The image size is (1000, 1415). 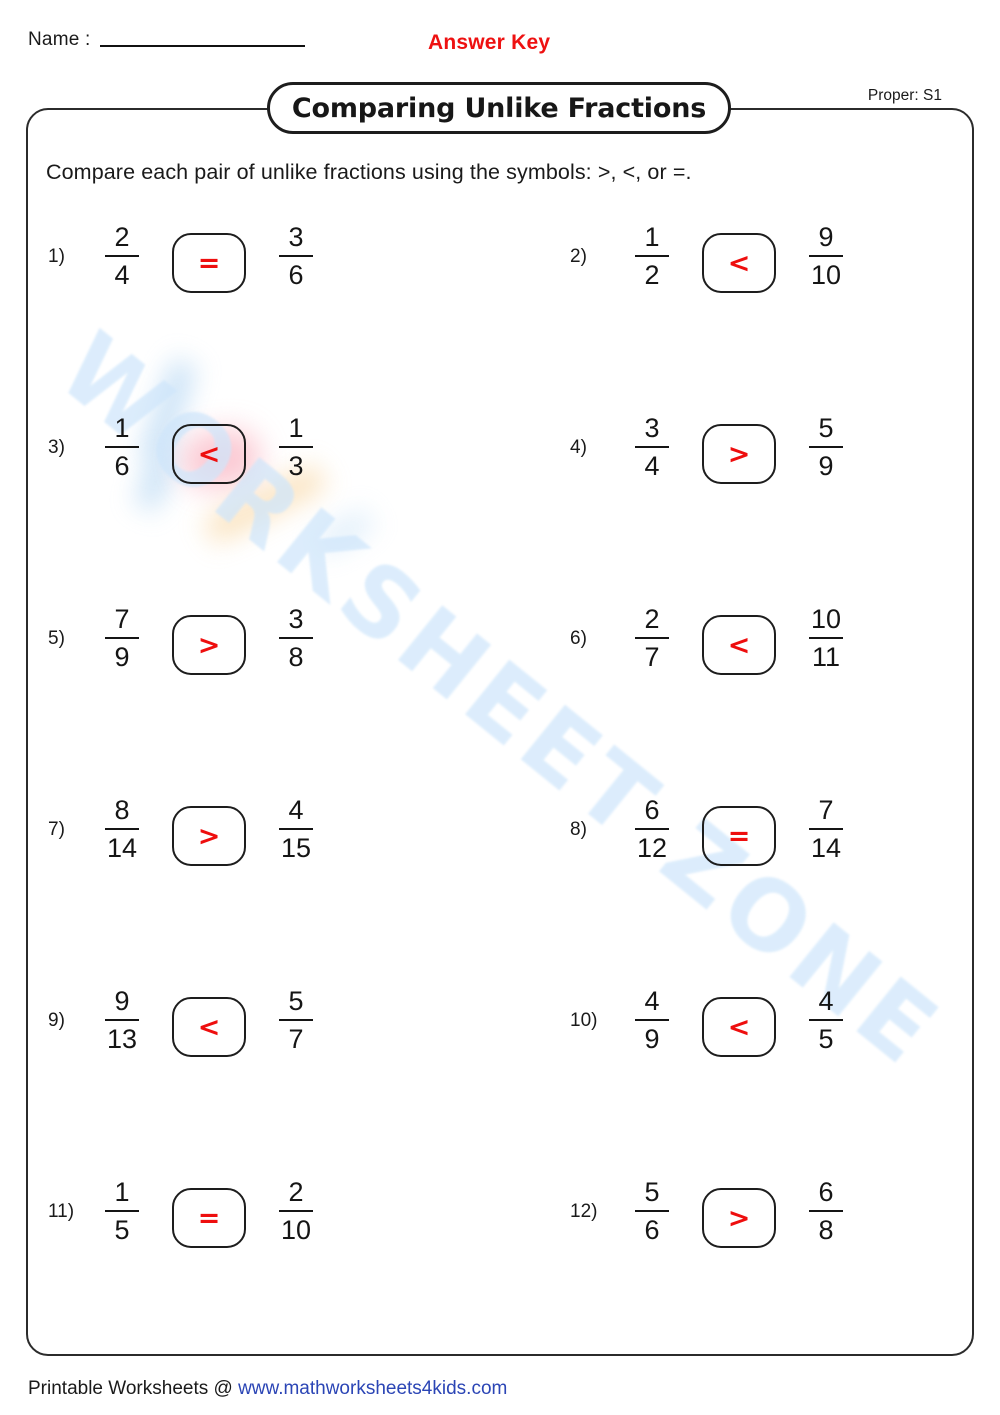 I want to click on problem-item: 9) 9 13 <5 7, so click(x=265, y=1069).